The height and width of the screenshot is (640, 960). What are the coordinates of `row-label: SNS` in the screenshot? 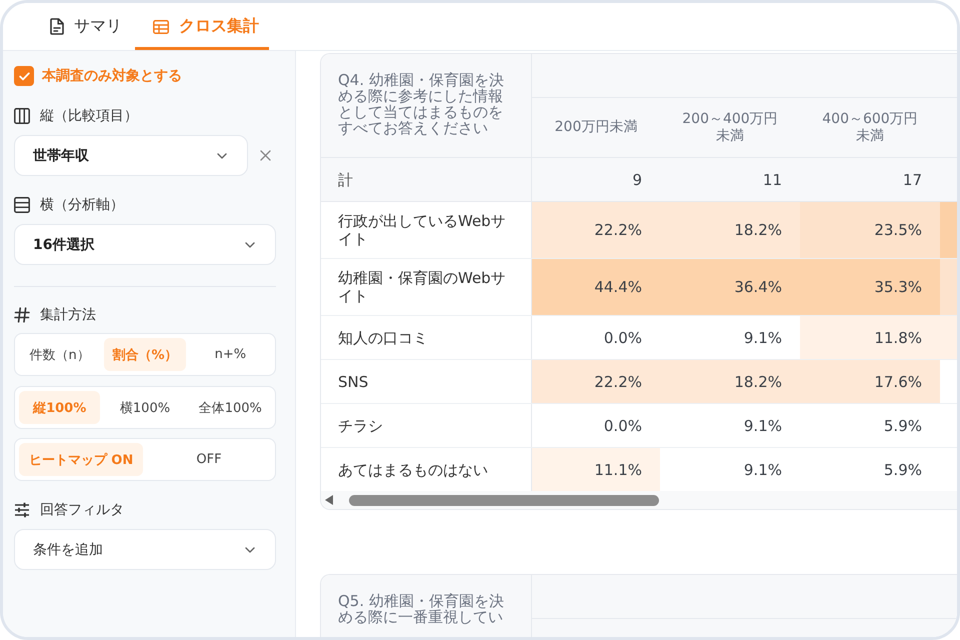 It's located at (353, 381).